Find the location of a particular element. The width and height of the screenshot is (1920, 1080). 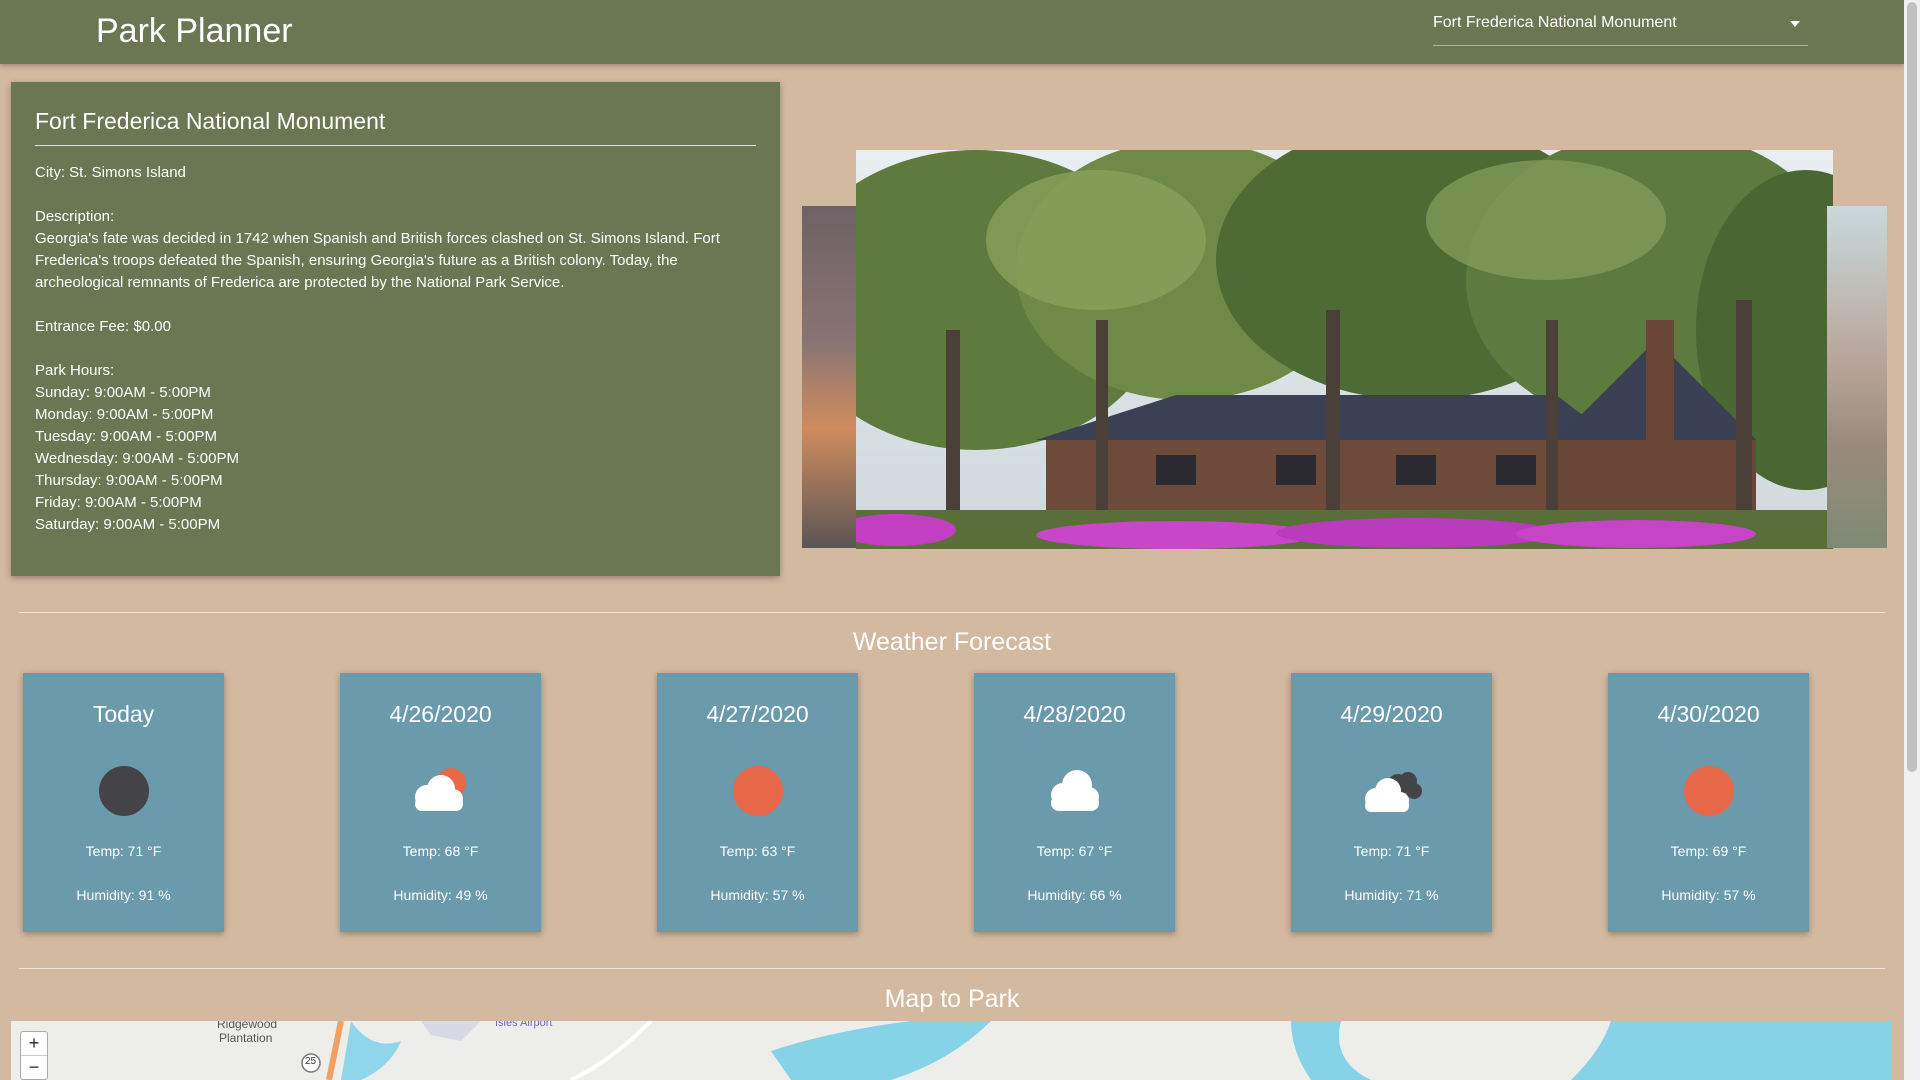

scrollbar is located at coordinates (1912, 540).